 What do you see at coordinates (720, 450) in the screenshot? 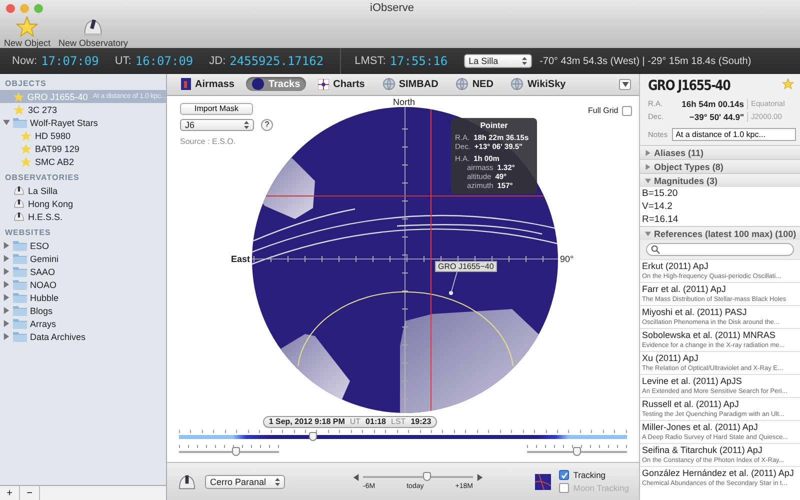
I see `reference-title: Seifina & Titarchuk (2011) ApJ` at bounding box center [720, 450].